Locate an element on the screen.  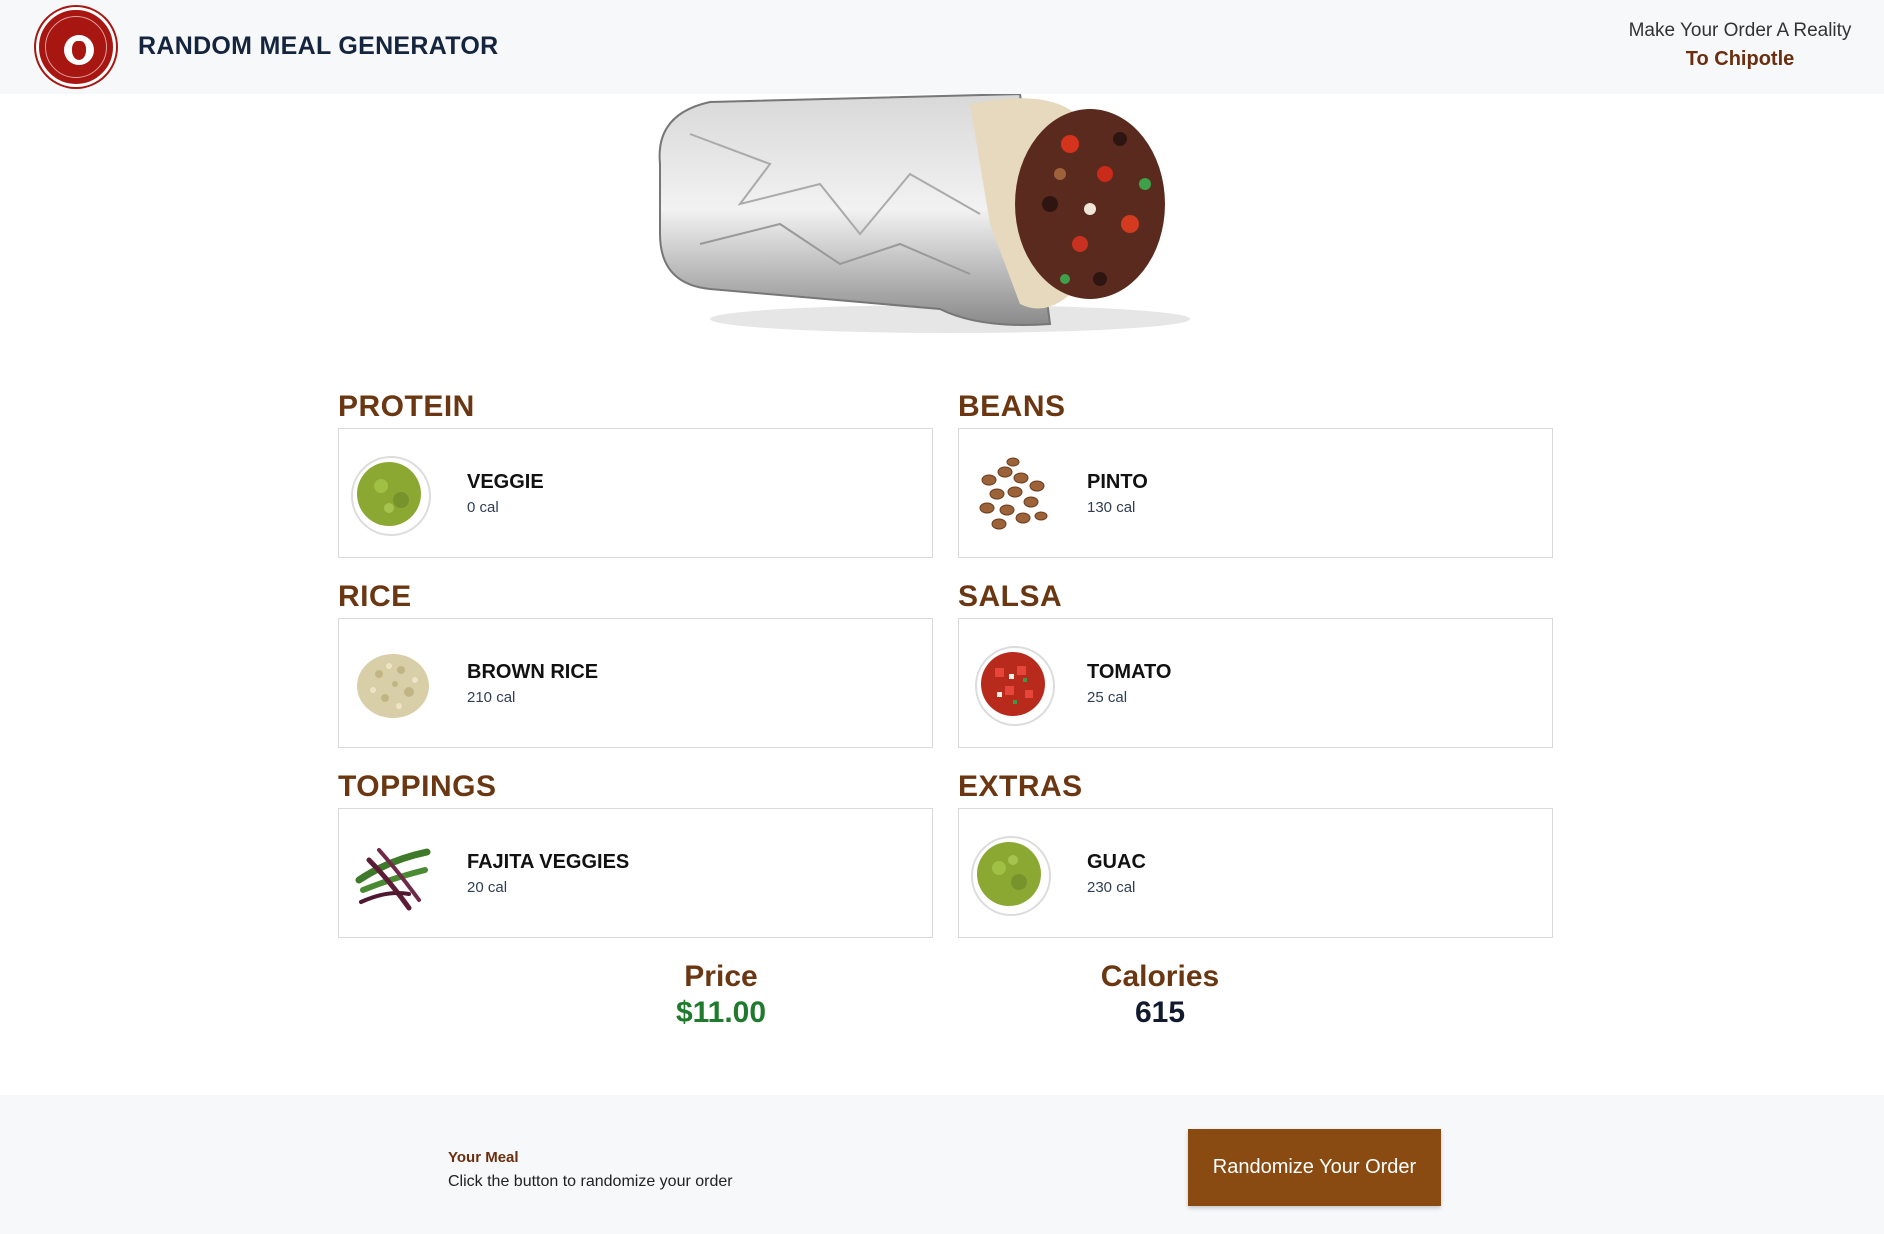
fajita-veggies-icon is located at coordinates (393, 879).